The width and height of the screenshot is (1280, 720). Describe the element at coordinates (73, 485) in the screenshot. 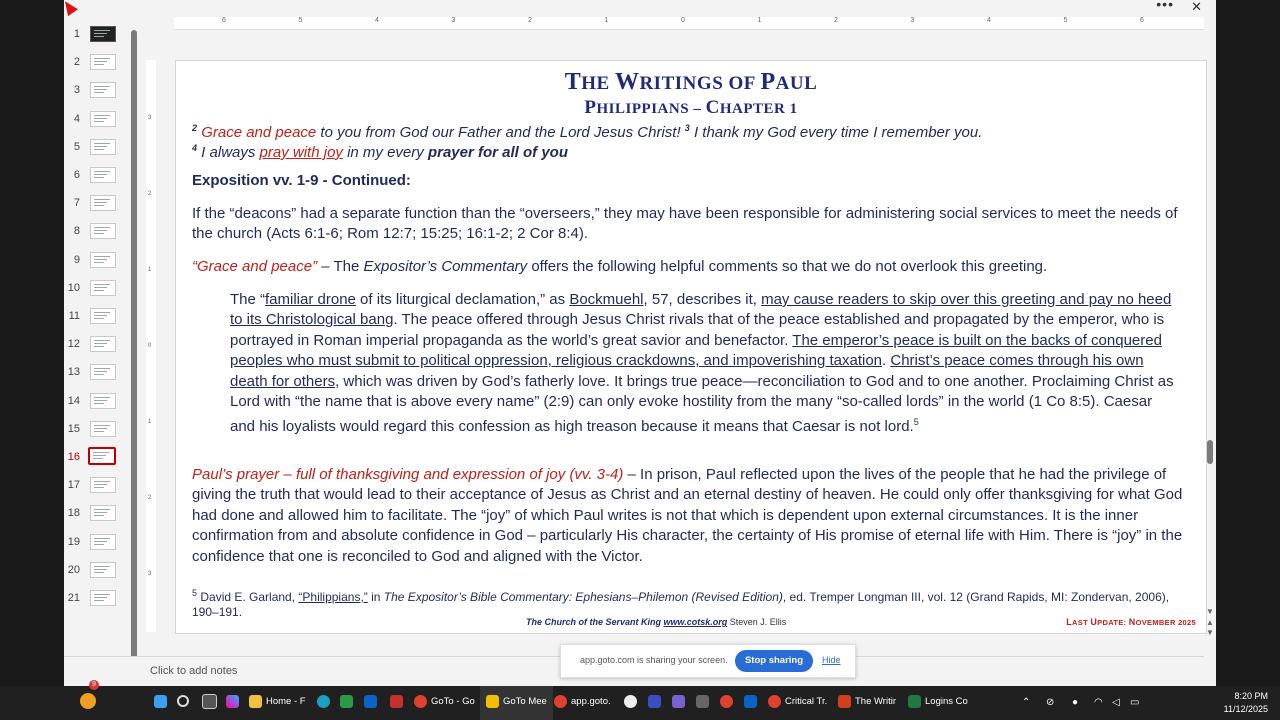

I see `slide-number: 17` at that location.